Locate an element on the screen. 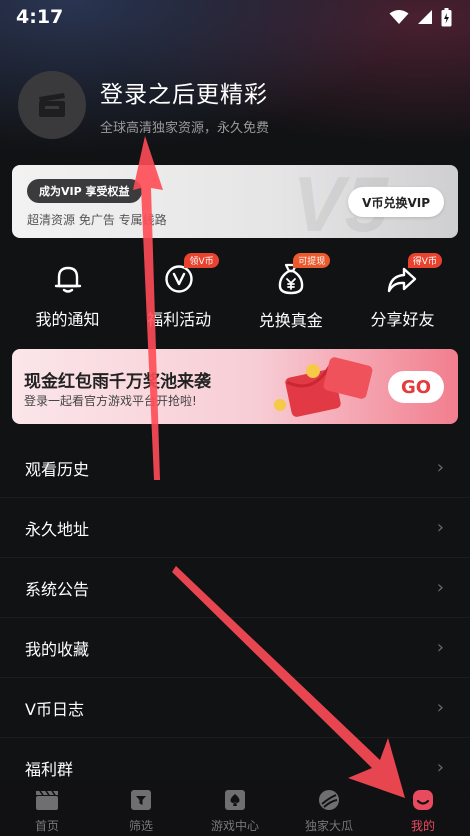 The height and width of the screenshot is (836, 470). avatar is located at coordinates (52, 105).